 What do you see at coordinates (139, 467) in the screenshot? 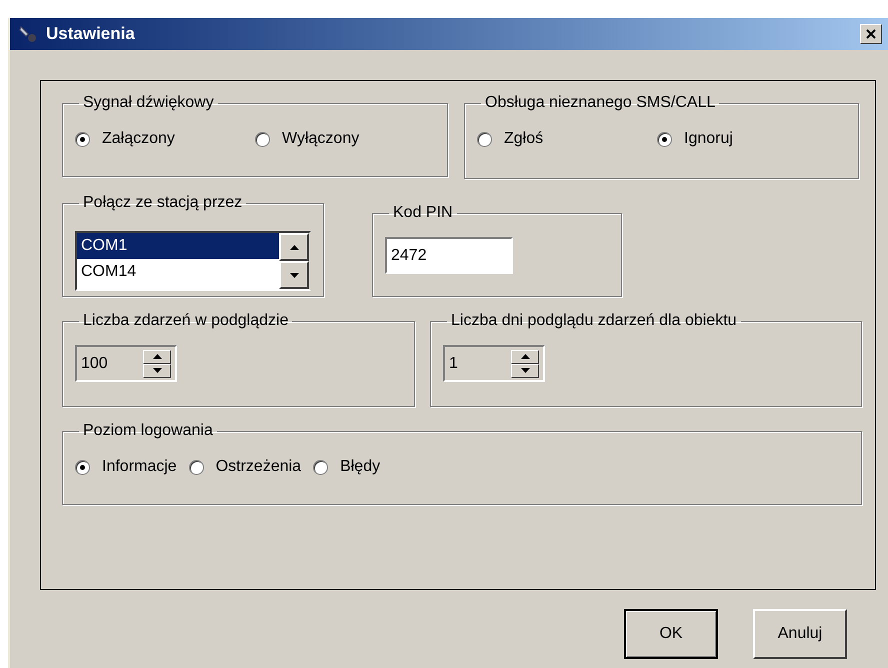
I see `radio-label: Informacje` at bounding box center [139, 467].